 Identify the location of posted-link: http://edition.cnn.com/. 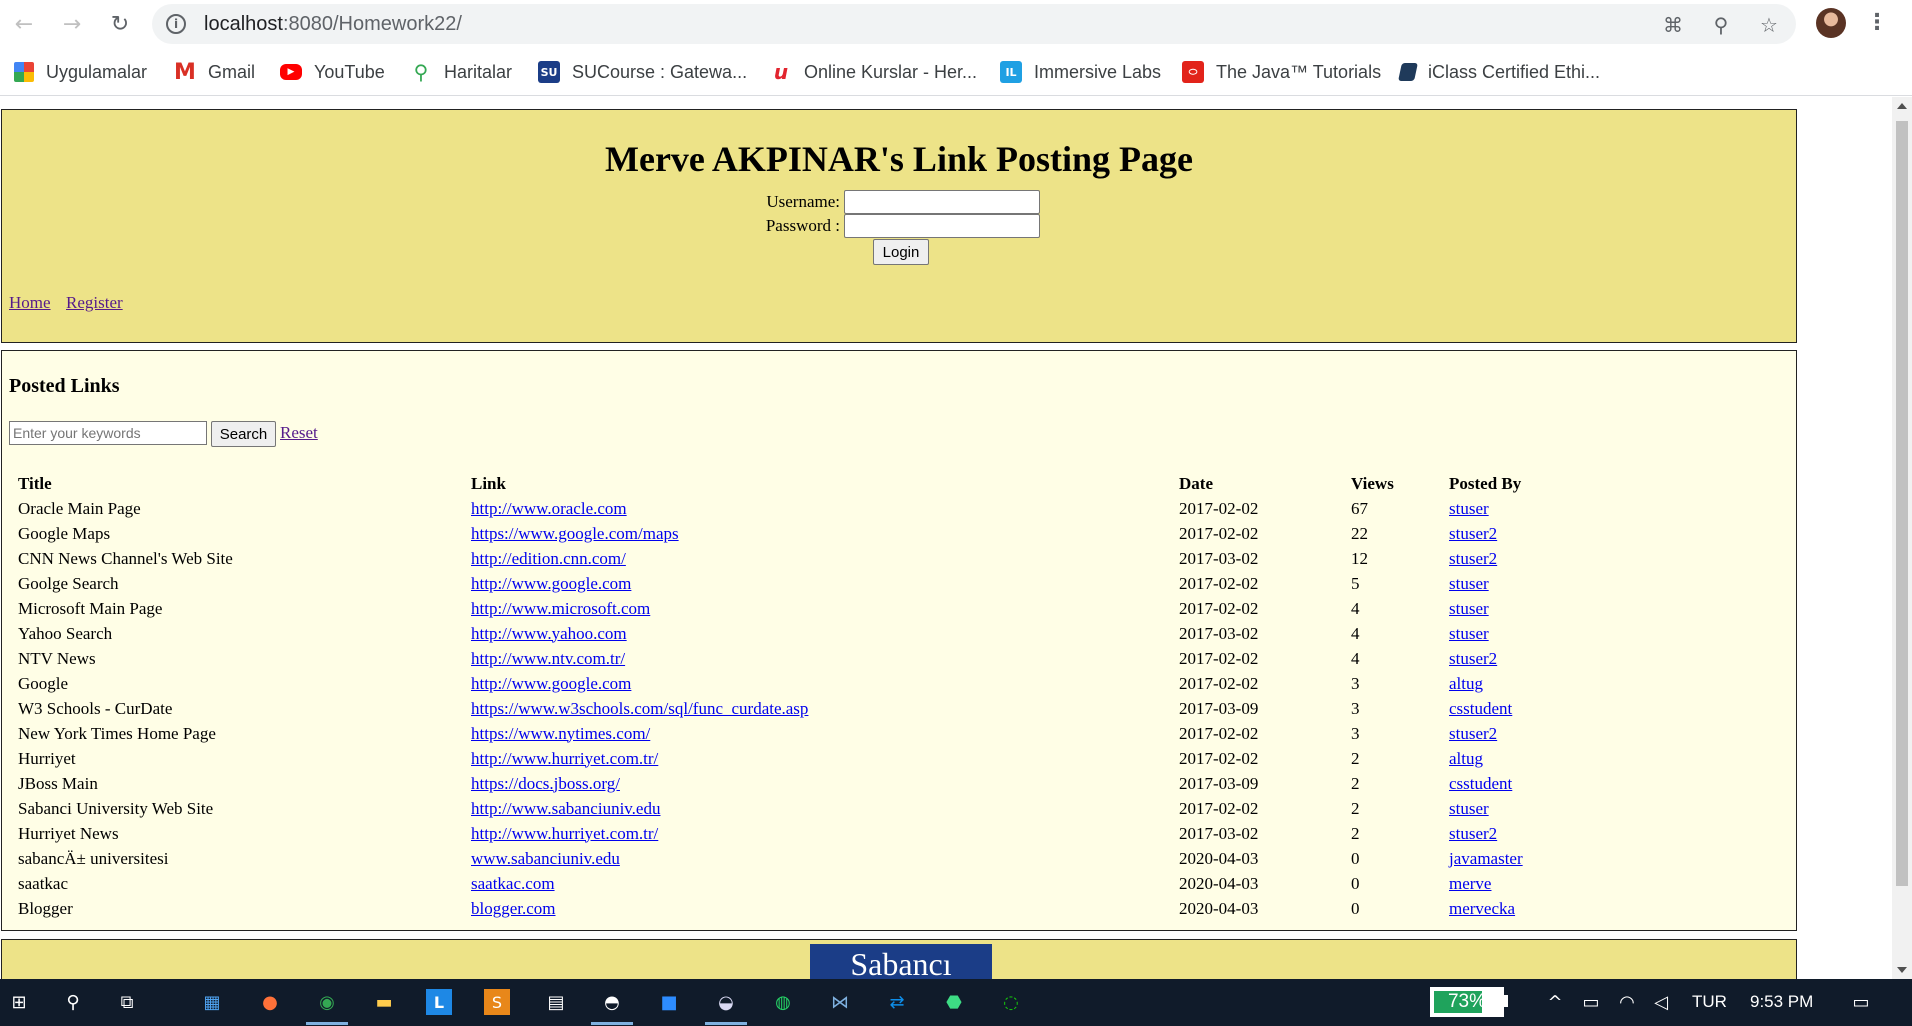
(548, 558).